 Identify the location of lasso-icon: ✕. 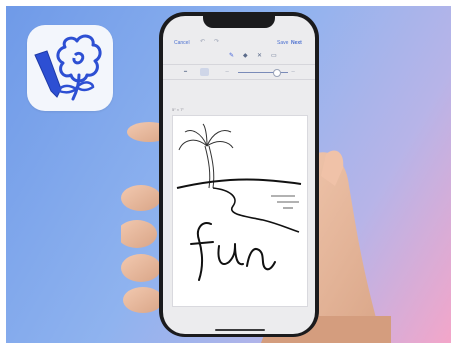
(259, 56).